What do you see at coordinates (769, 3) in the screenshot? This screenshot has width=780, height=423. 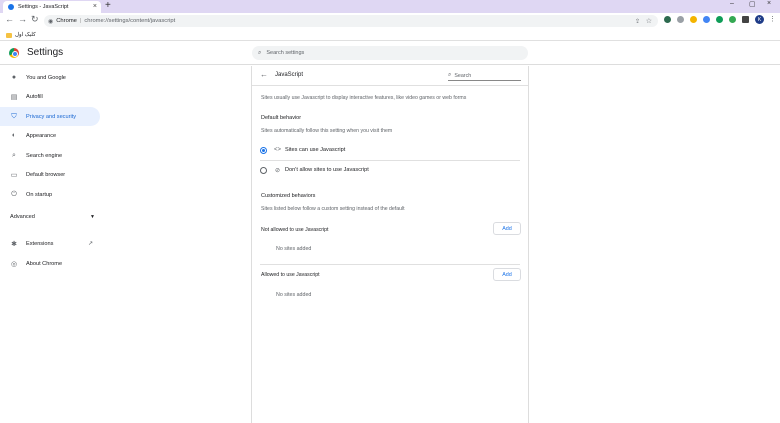 I see `close-window-icon: ×` at bounding box center [769, 3].